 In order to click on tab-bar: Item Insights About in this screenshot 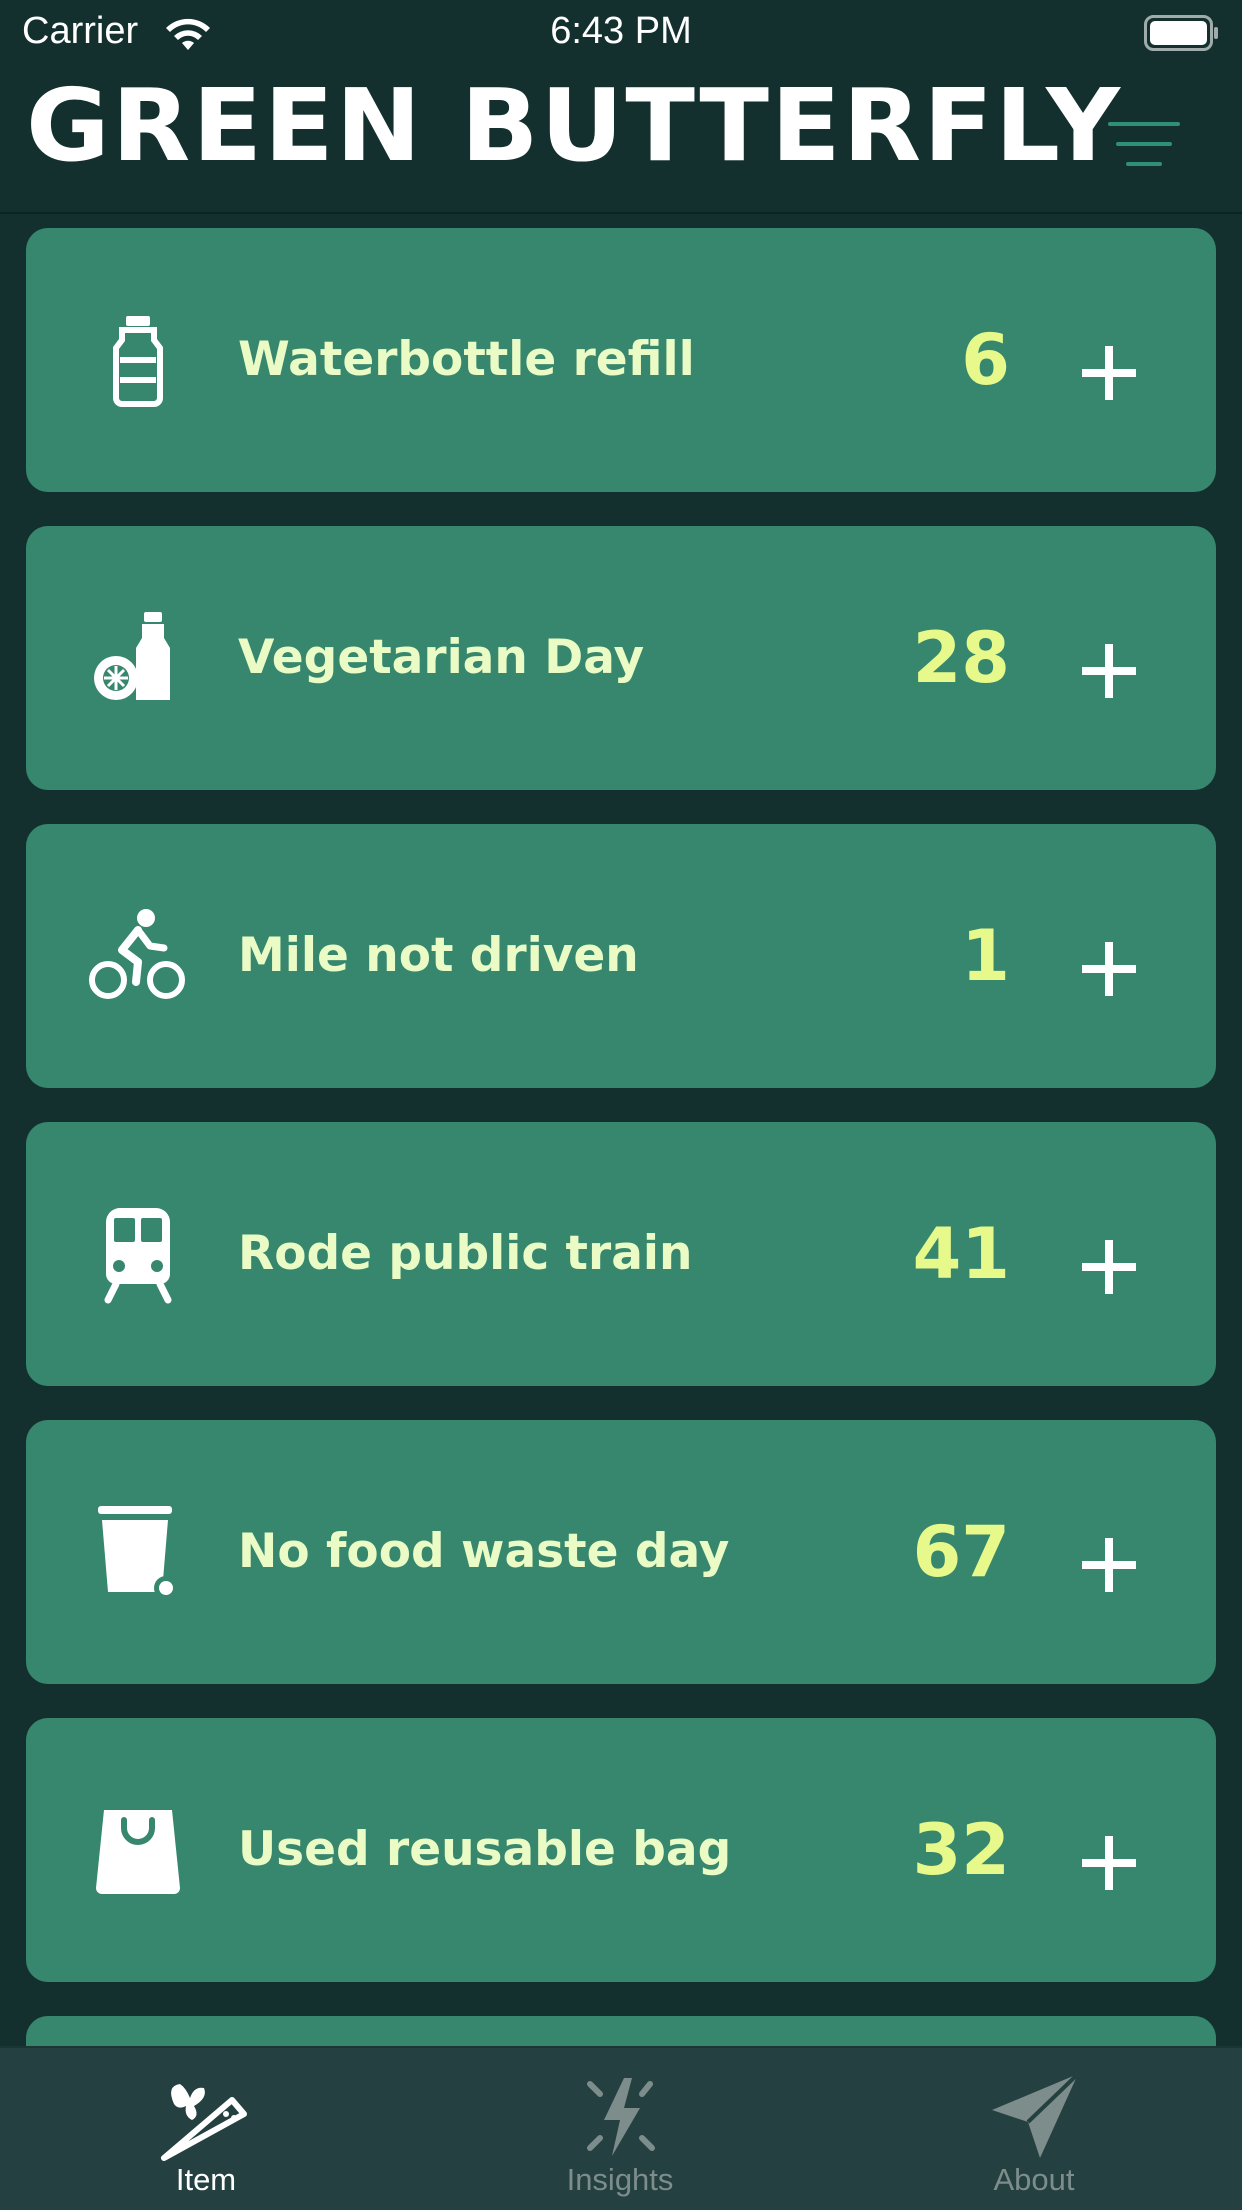, I will do `click(621, 2128)`.